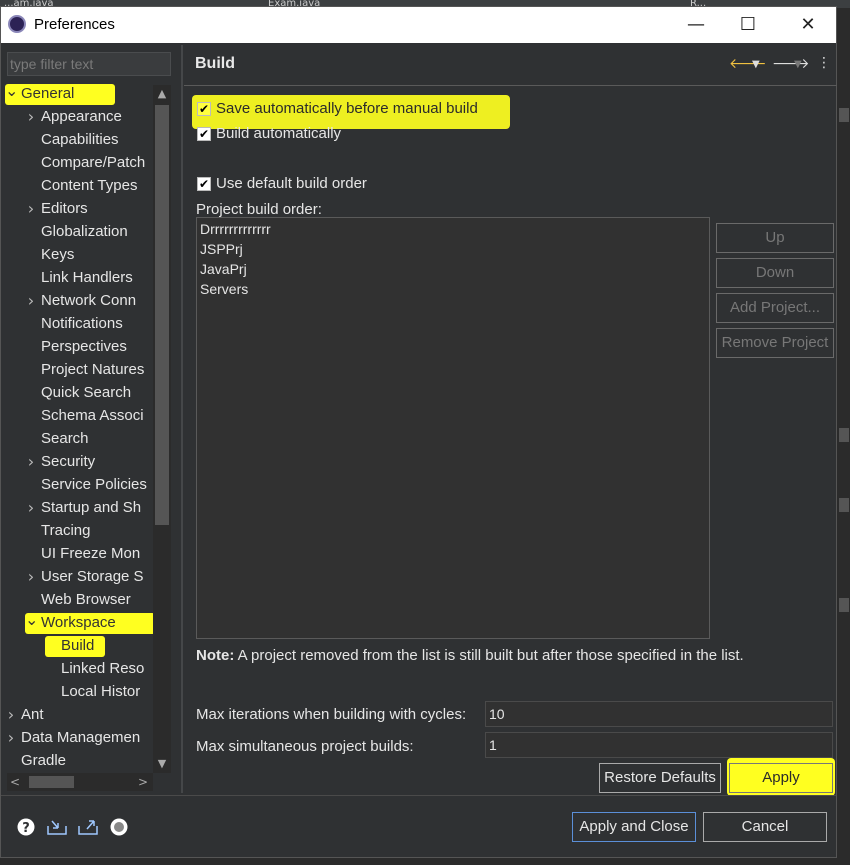 The image size is (850, 865). What do you see at coordinates (81, 117) in the screenshot?
I see `tree-item: Appearance` at bounding box center [81, 117].